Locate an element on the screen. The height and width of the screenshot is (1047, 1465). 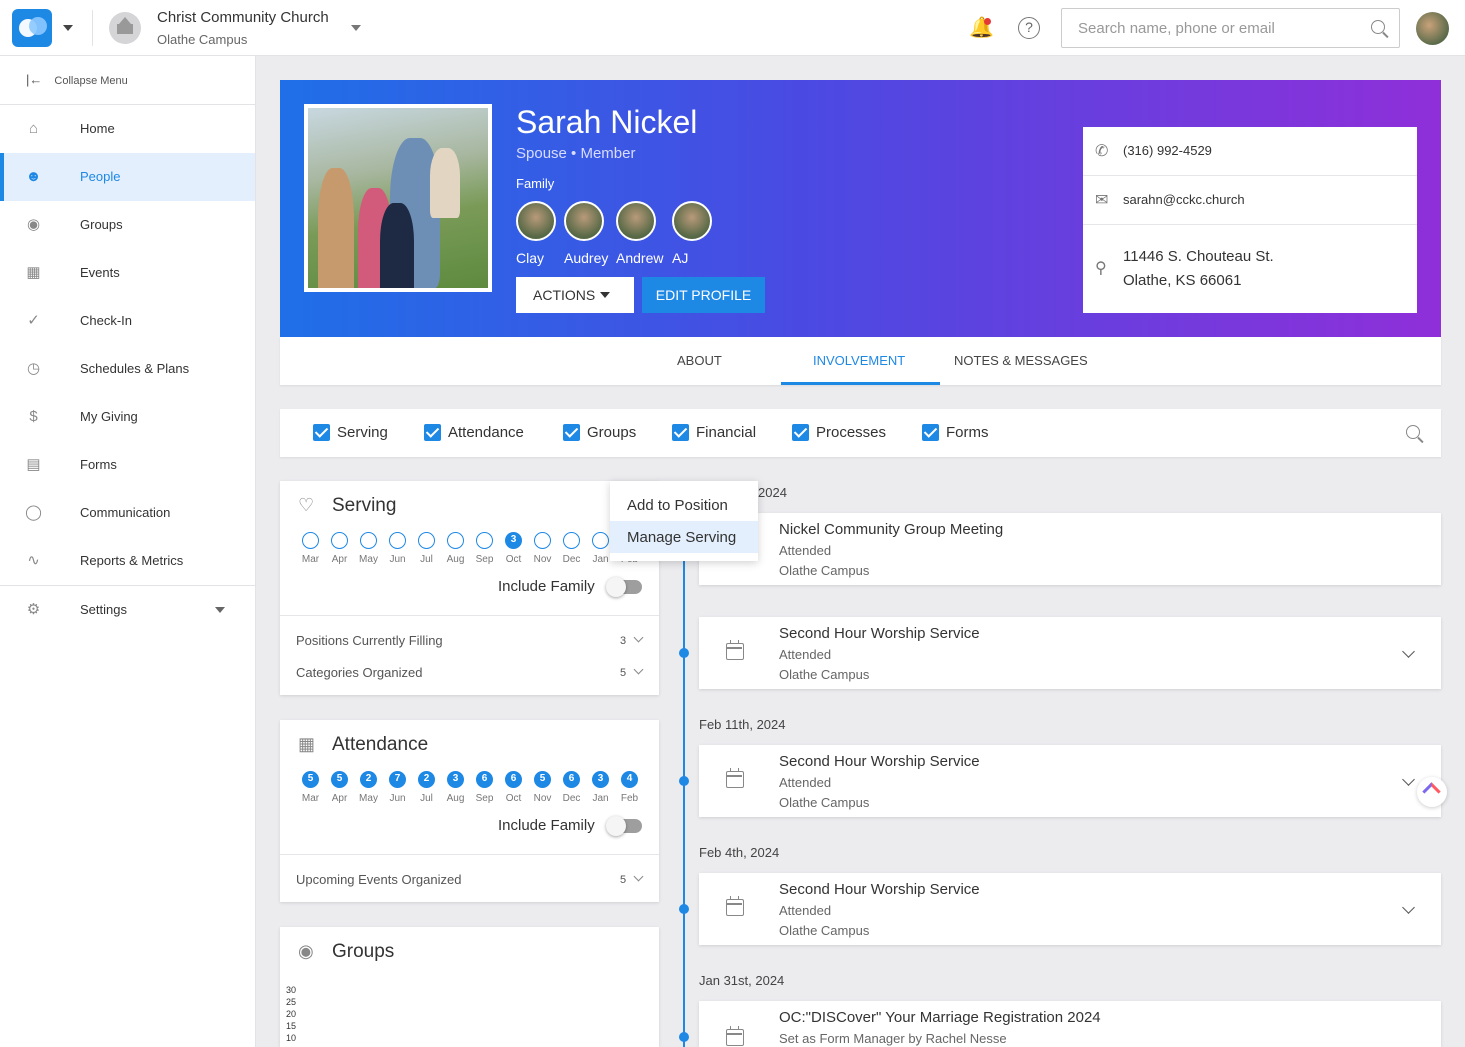
church-icon is located at coordinates (125, 28).